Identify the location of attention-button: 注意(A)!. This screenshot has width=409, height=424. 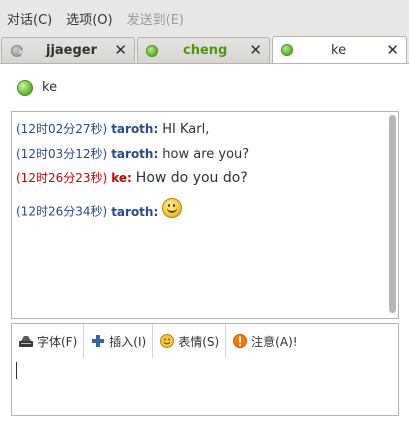
(264, 341).